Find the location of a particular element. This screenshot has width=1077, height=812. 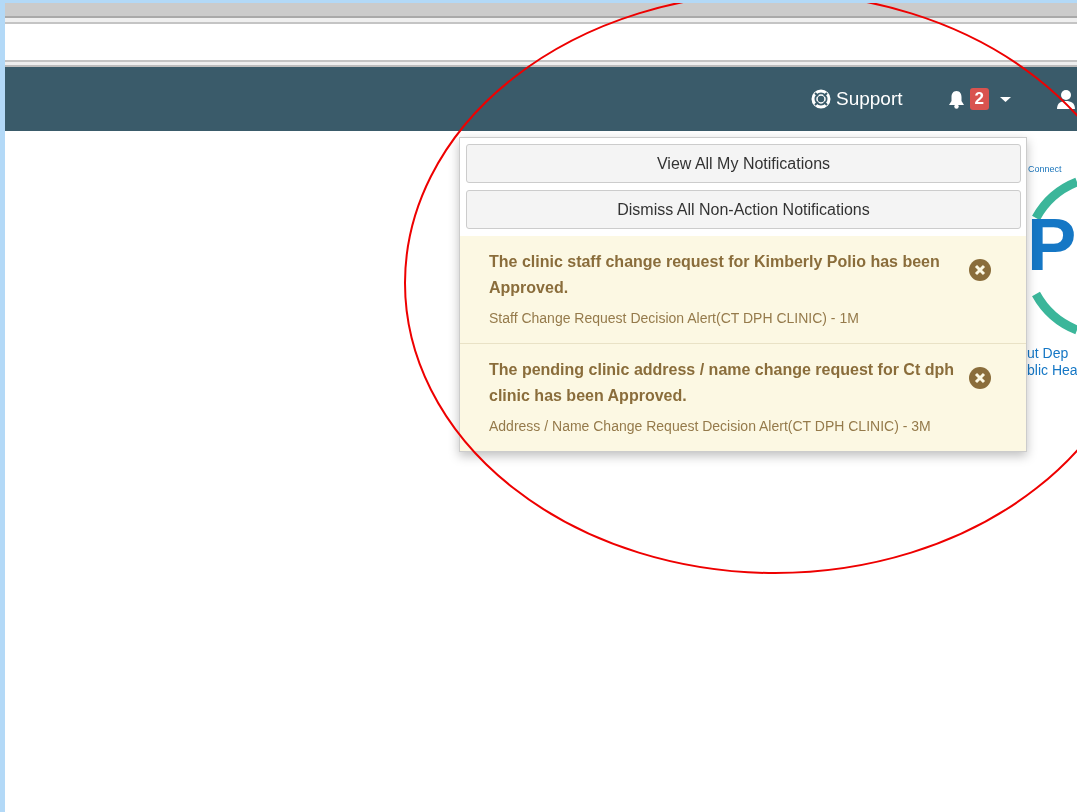

notification-count-badge: 2 is located at coordinates (979, 99).